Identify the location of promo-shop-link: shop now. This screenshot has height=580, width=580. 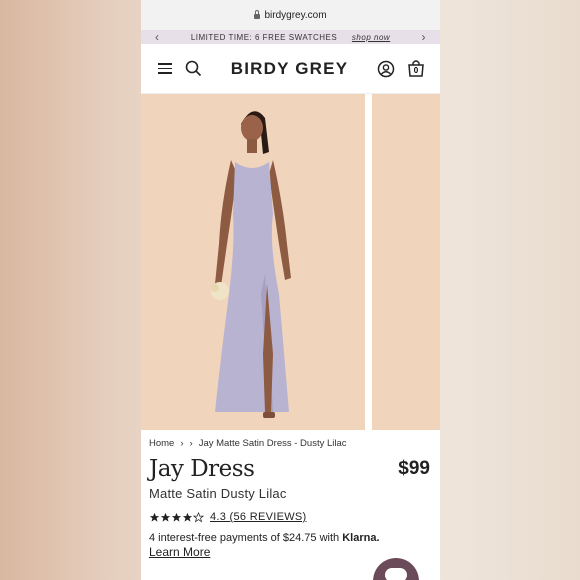
(371, 37).